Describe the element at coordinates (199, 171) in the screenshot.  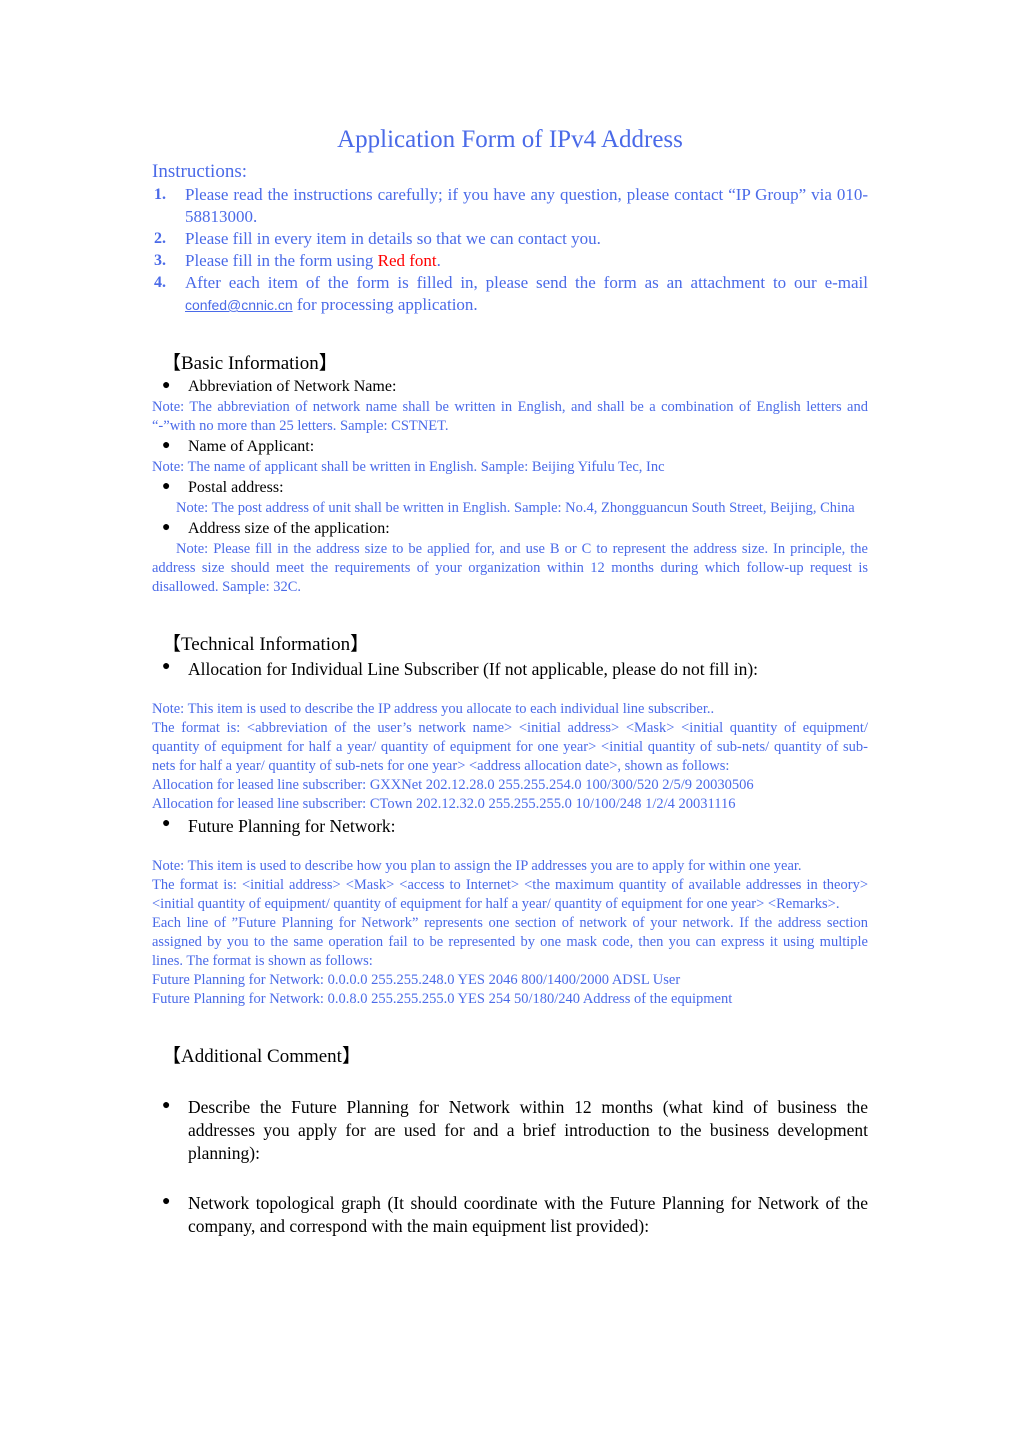
I see `instructions-label: Instructions:` at that location.